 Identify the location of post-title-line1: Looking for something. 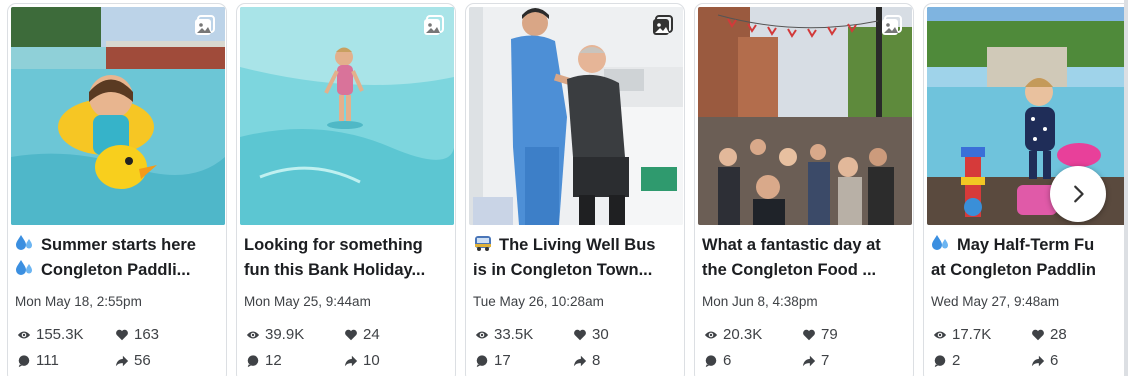
(333, 245).